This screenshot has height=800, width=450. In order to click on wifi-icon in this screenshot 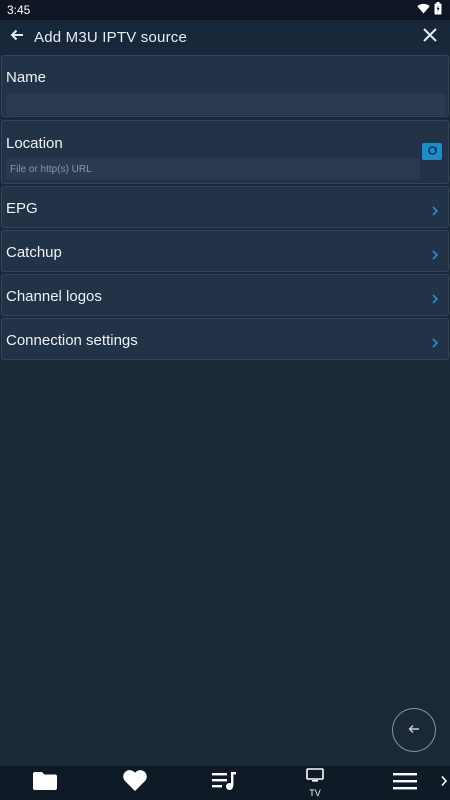, I will do `click(423, 10)`.